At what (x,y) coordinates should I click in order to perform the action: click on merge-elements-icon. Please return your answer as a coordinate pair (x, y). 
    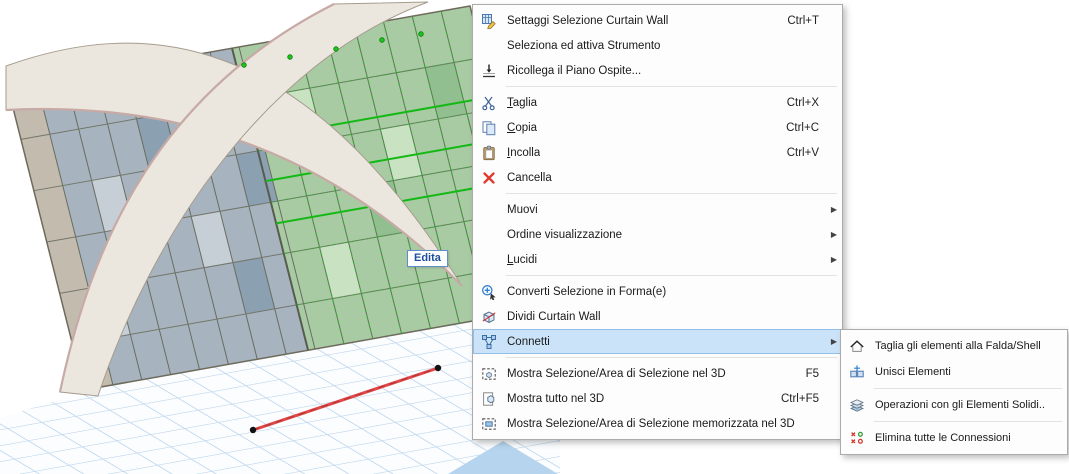
    Looking at the image, I should click on (857, 372).